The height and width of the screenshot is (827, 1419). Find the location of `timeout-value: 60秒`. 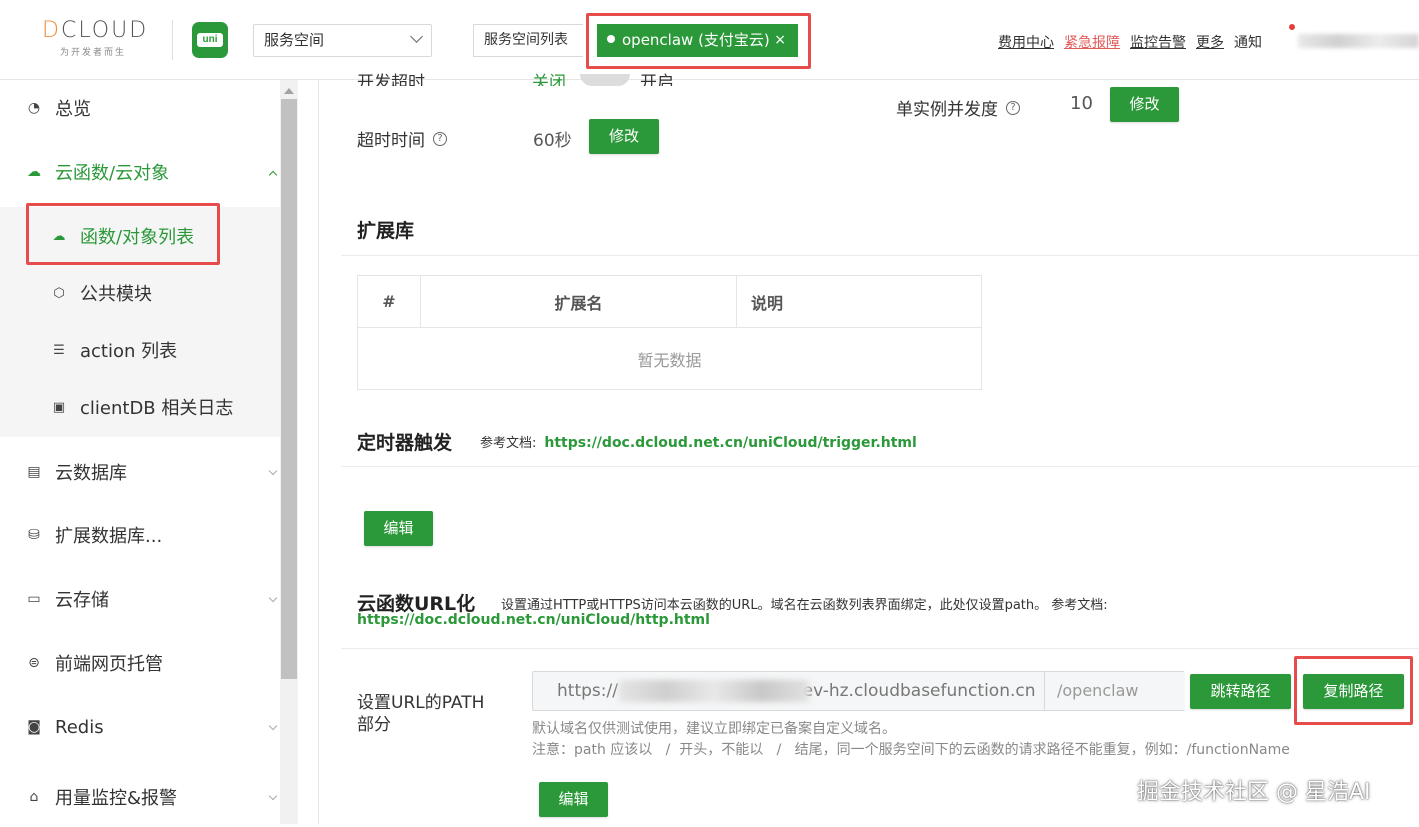

timeout-value: 60秒 is located at coordinates (552, 141).